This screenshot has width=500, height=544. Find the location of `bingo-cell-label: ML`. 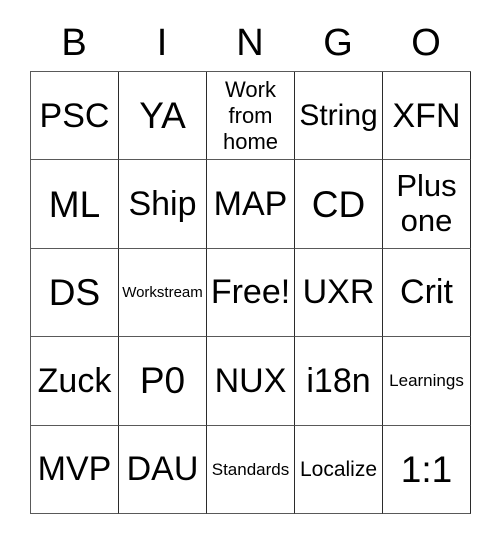

bingo-cell-label: ML is located at coordinates (74, 204).